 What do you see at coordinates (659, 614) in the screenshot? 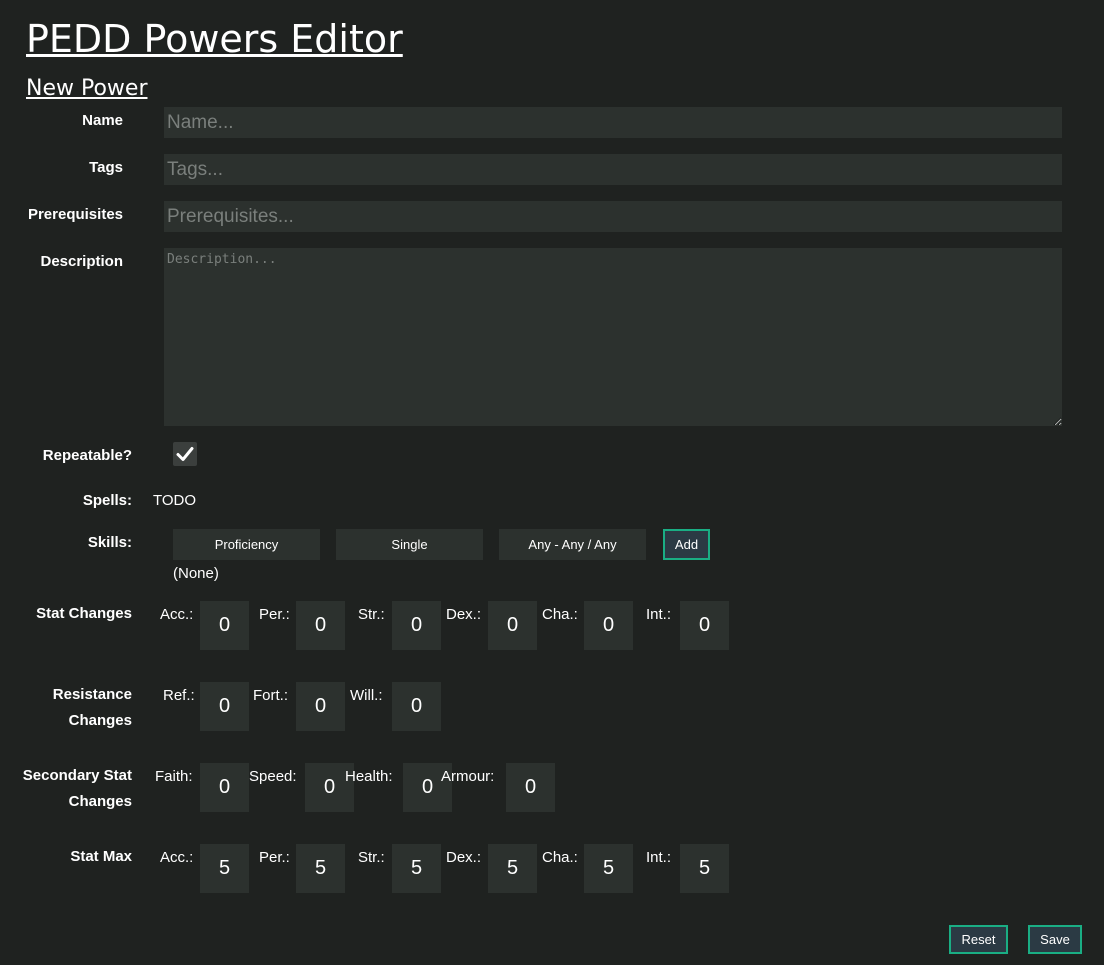
I see `stat-change-int-label: Int.:` at bounding box center [659, 614].